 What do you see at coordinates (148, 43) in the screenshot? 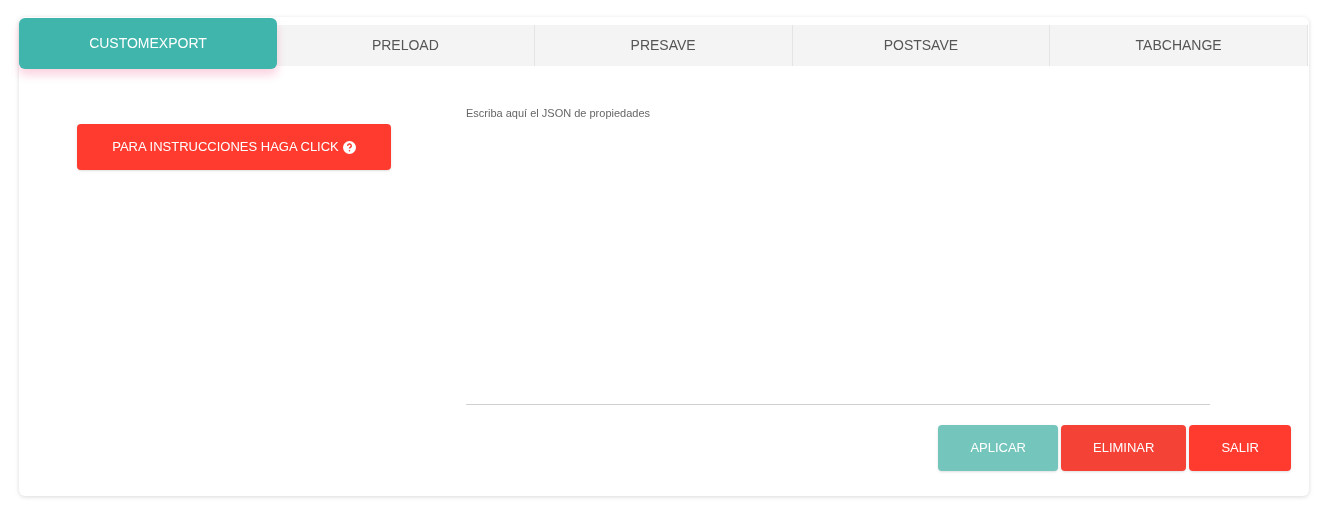
I see `tab: CUSTOMEXPORT` at bounding box center [148, 43].